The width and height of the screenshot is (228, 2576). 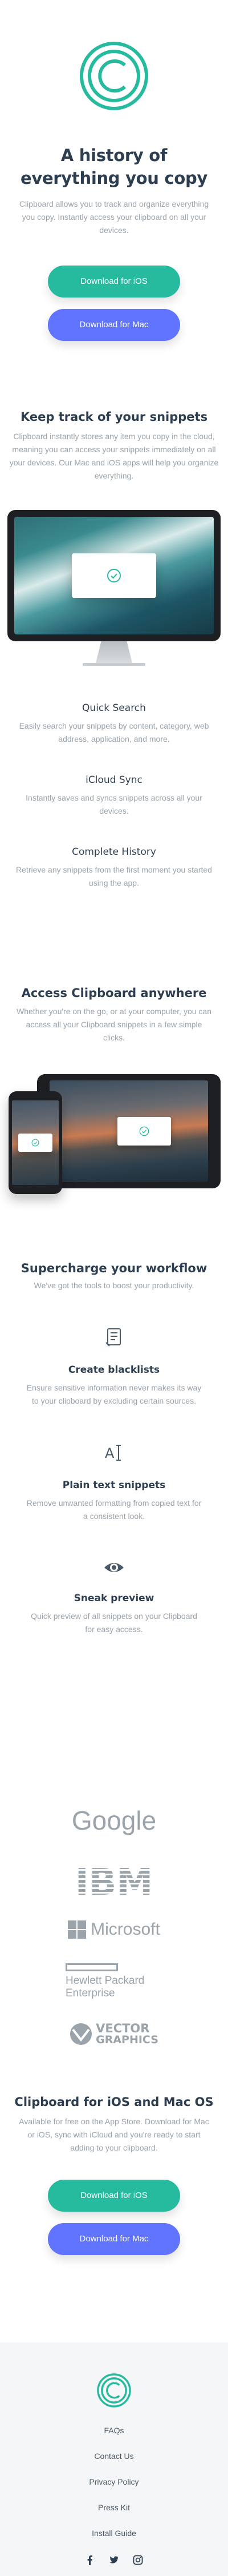 I want to click on feature-title: iCloud Sync, so click(x=113, y=780).